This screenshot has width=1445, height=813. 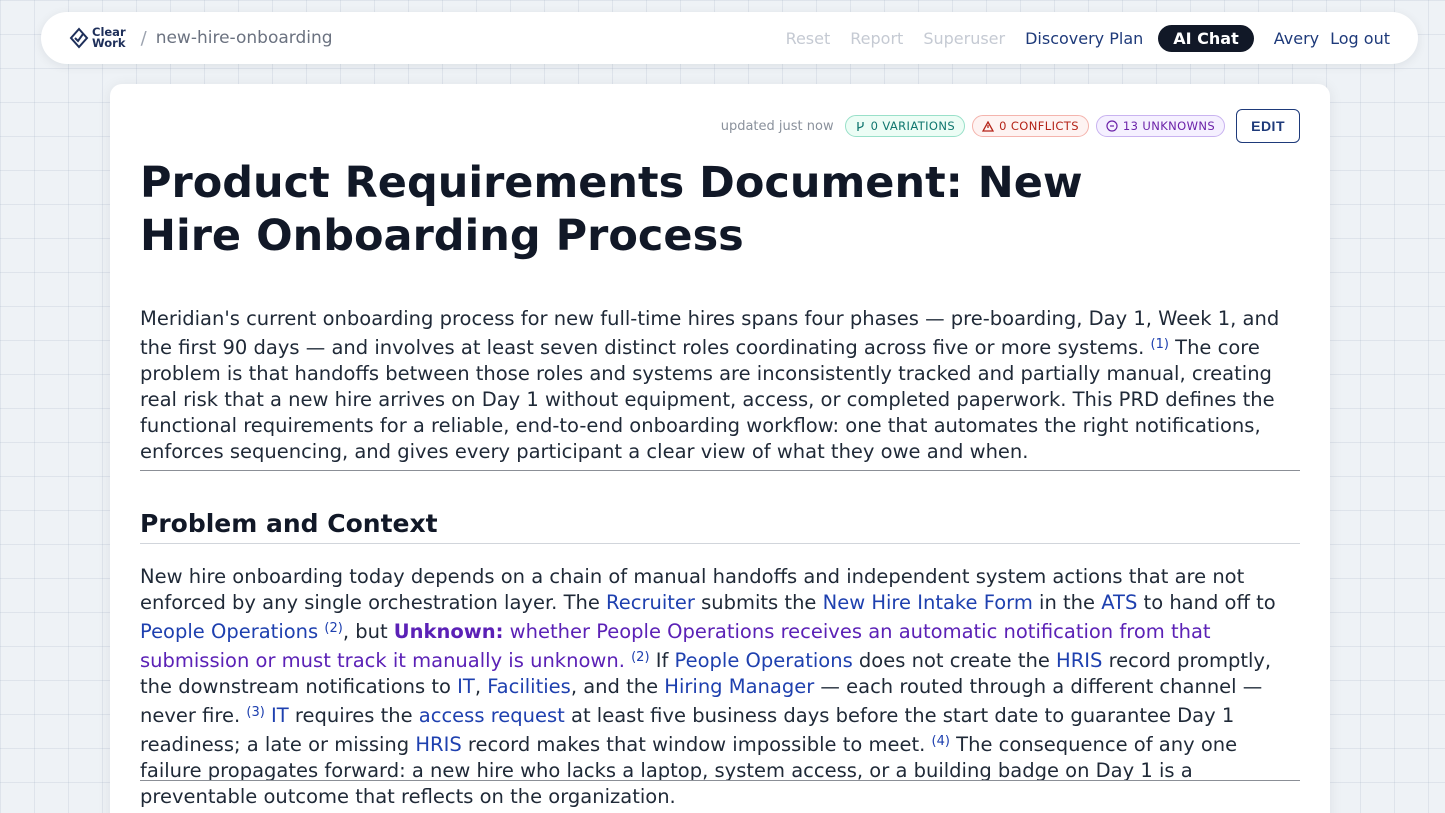 I want to click on updated-timestamp: updated just now, so click(x=777, y=126).